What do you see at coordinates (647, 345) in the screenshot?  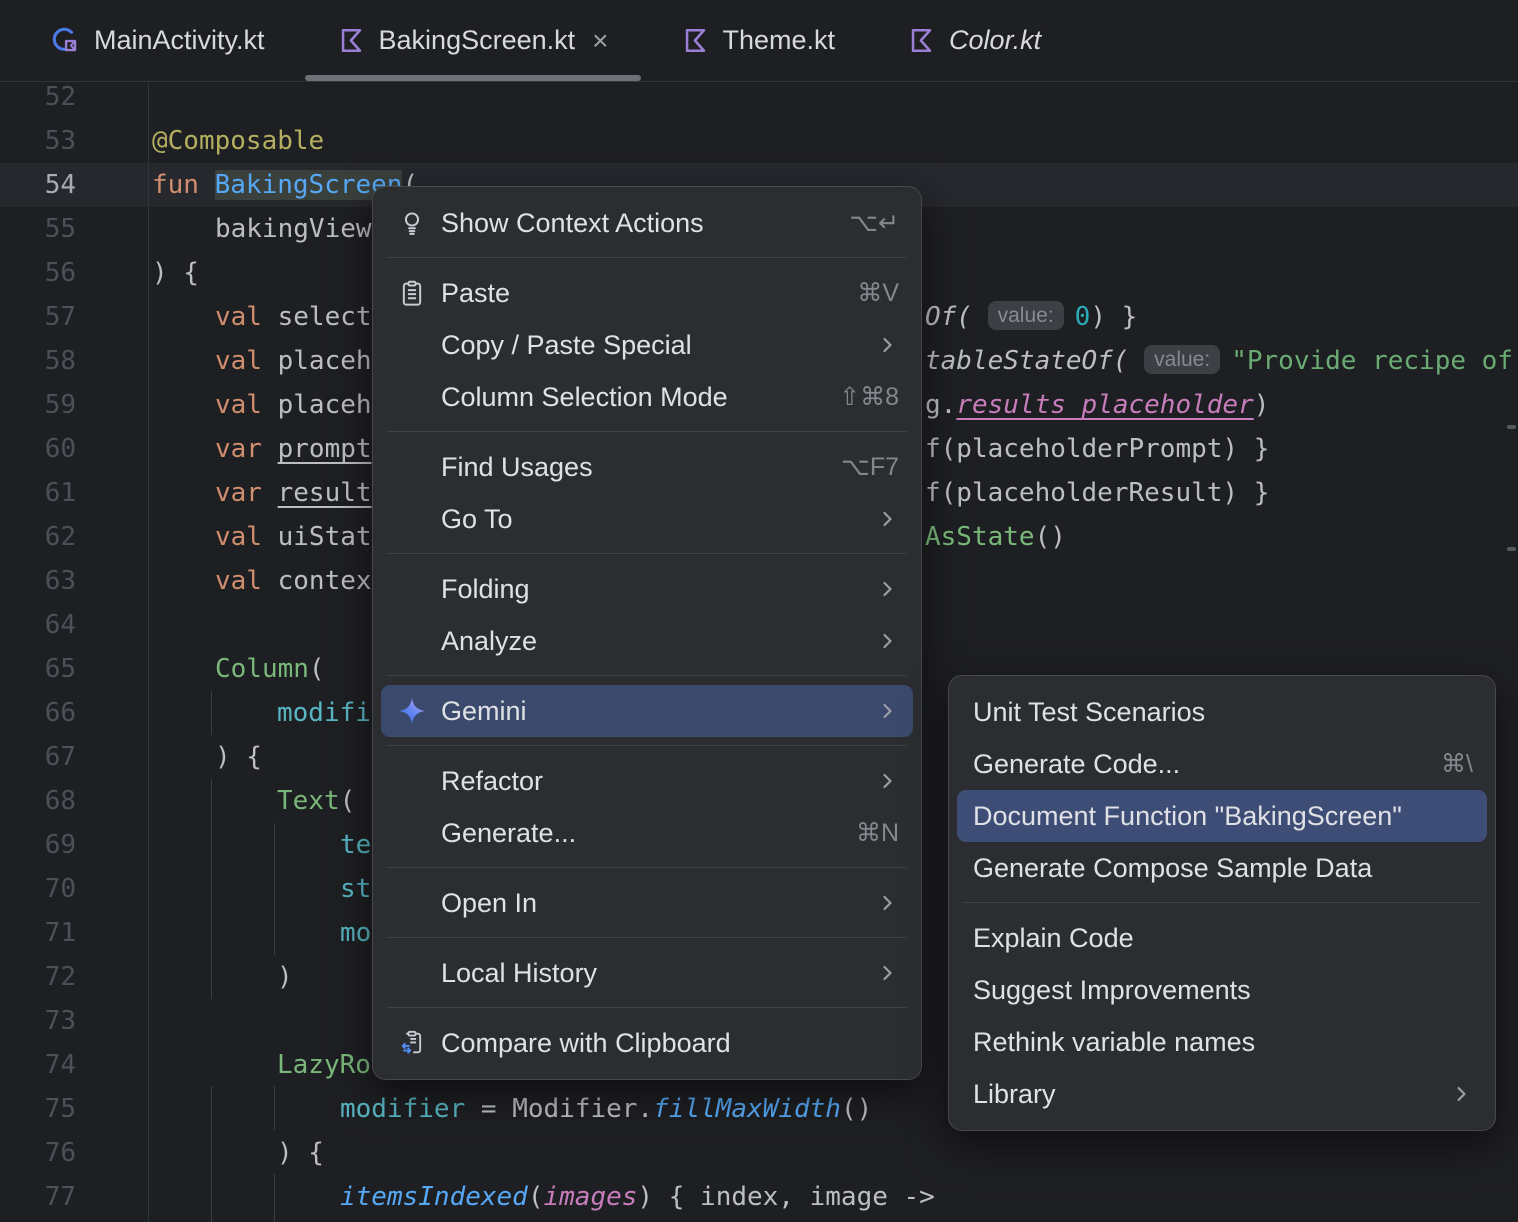 I see `menu-item-copy-paste-special: Copy / Paste Special` at bounding box center [647, 345].